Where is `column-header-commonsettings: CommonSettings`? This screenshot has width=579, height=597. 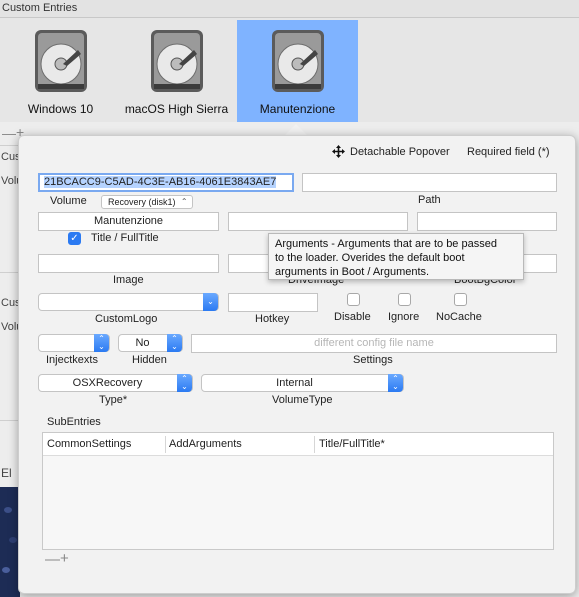 column-header-commonsettings: CommonSettings is located at coordinates (89, 444).